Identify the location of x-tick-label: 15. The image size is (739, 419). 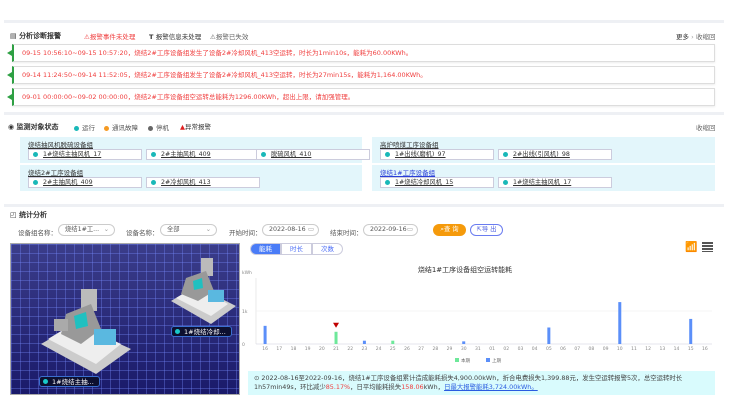
(691, 349).